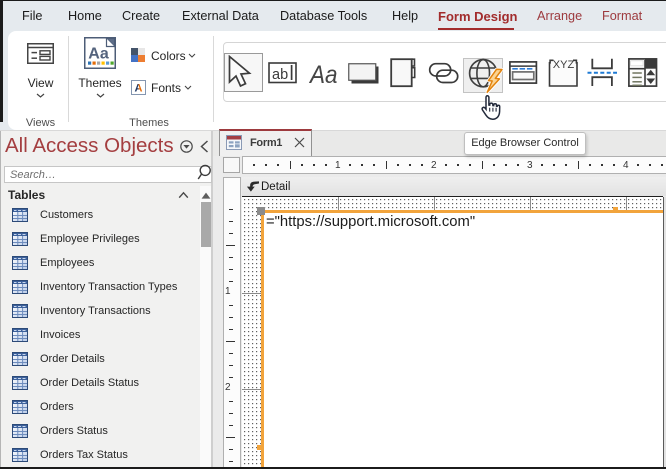 The height and width of the screenshot is (469, 666). I want to click on svg-text: Aa, so click(98, 54).